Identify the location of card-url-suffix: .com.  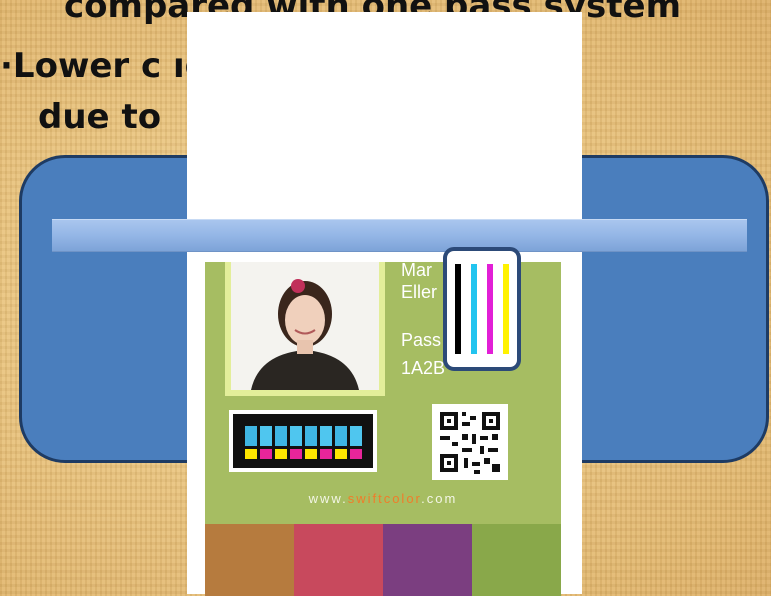
(439, 498).